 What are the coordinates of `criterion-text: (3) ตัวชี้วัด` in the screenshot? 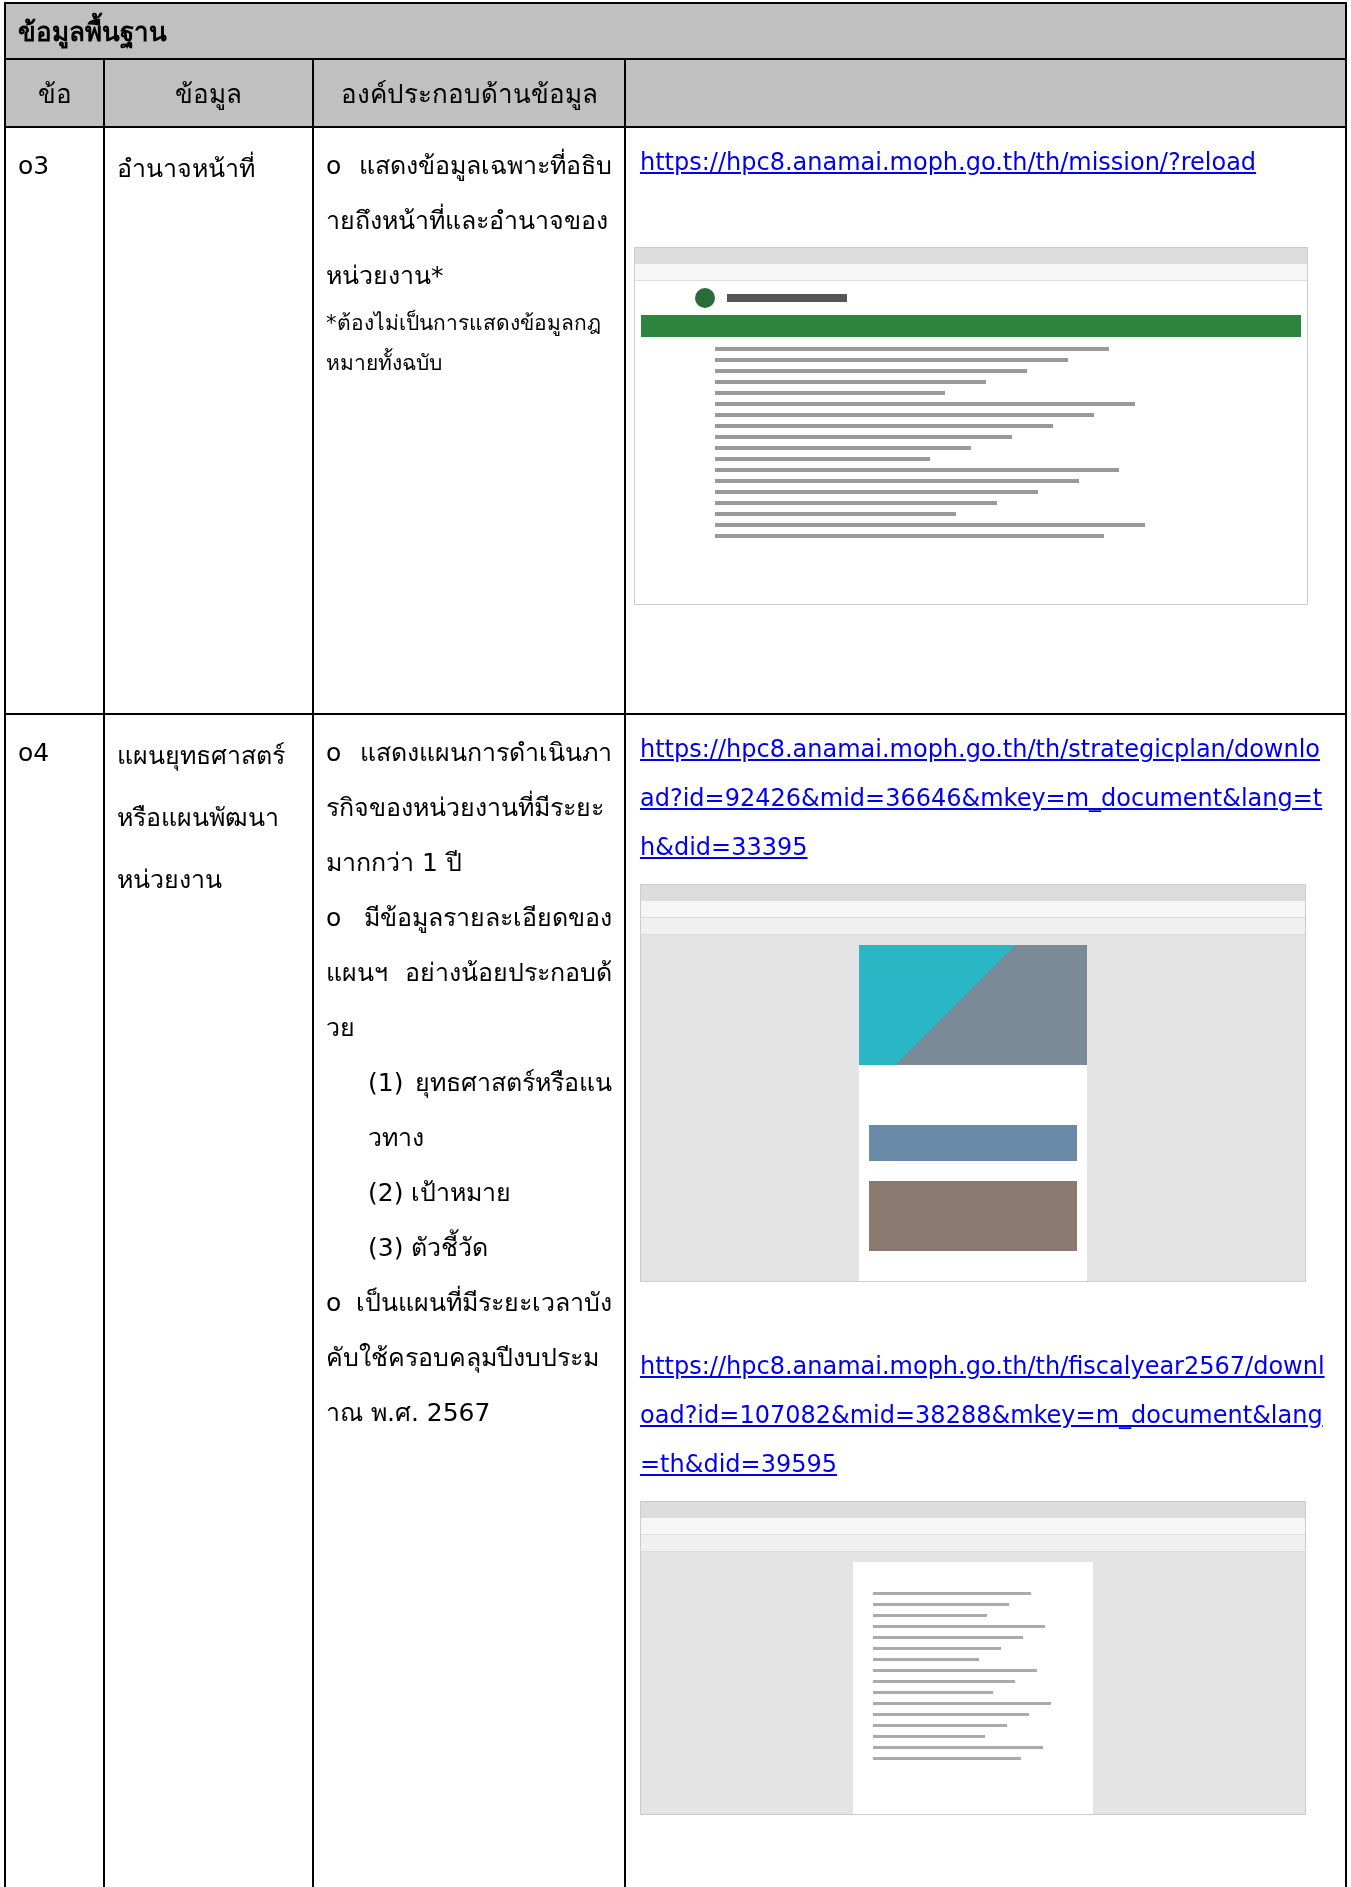 It's located at (469, 1247).